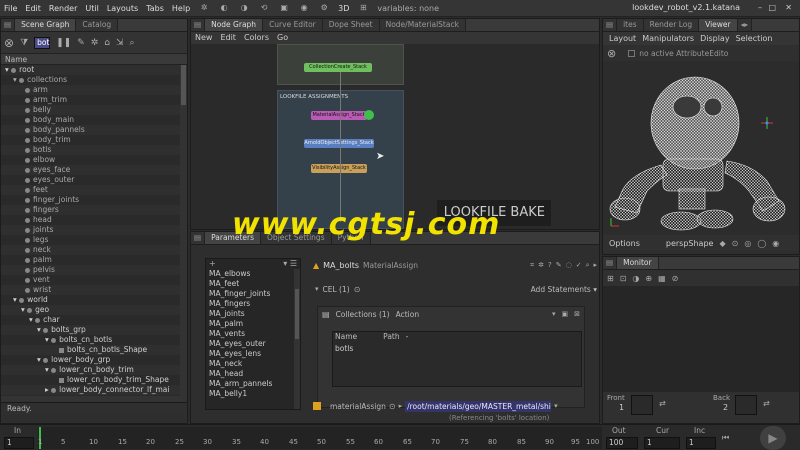  What do you see at coordinates (559, 265) in the screenshot?
I see `wrench-icon: ✎` at bounding box center [559, 265].